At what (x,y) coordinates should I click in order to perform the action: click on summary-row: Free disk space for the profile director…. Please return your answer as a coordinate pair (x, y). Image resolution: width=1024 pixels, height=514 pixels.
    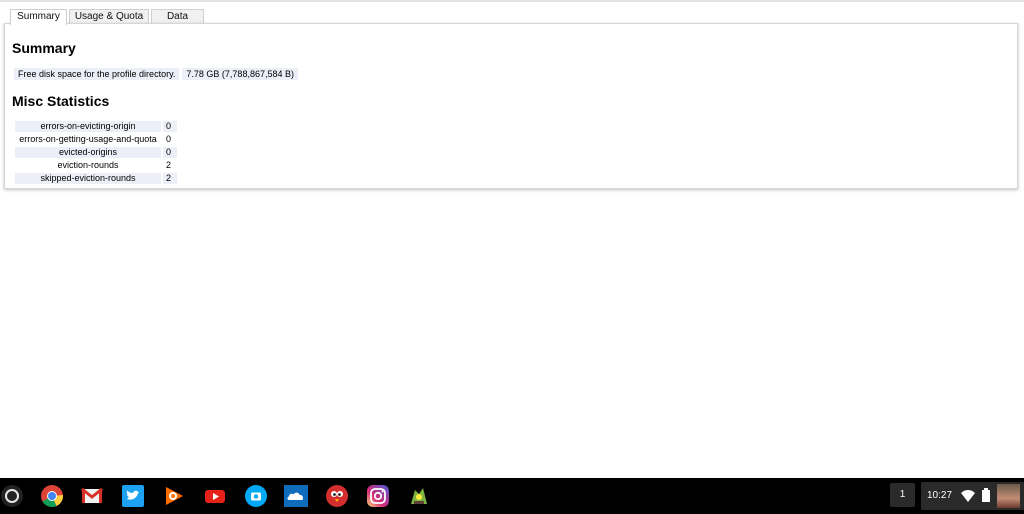
    Looking at the image, I should click on (157, 74).